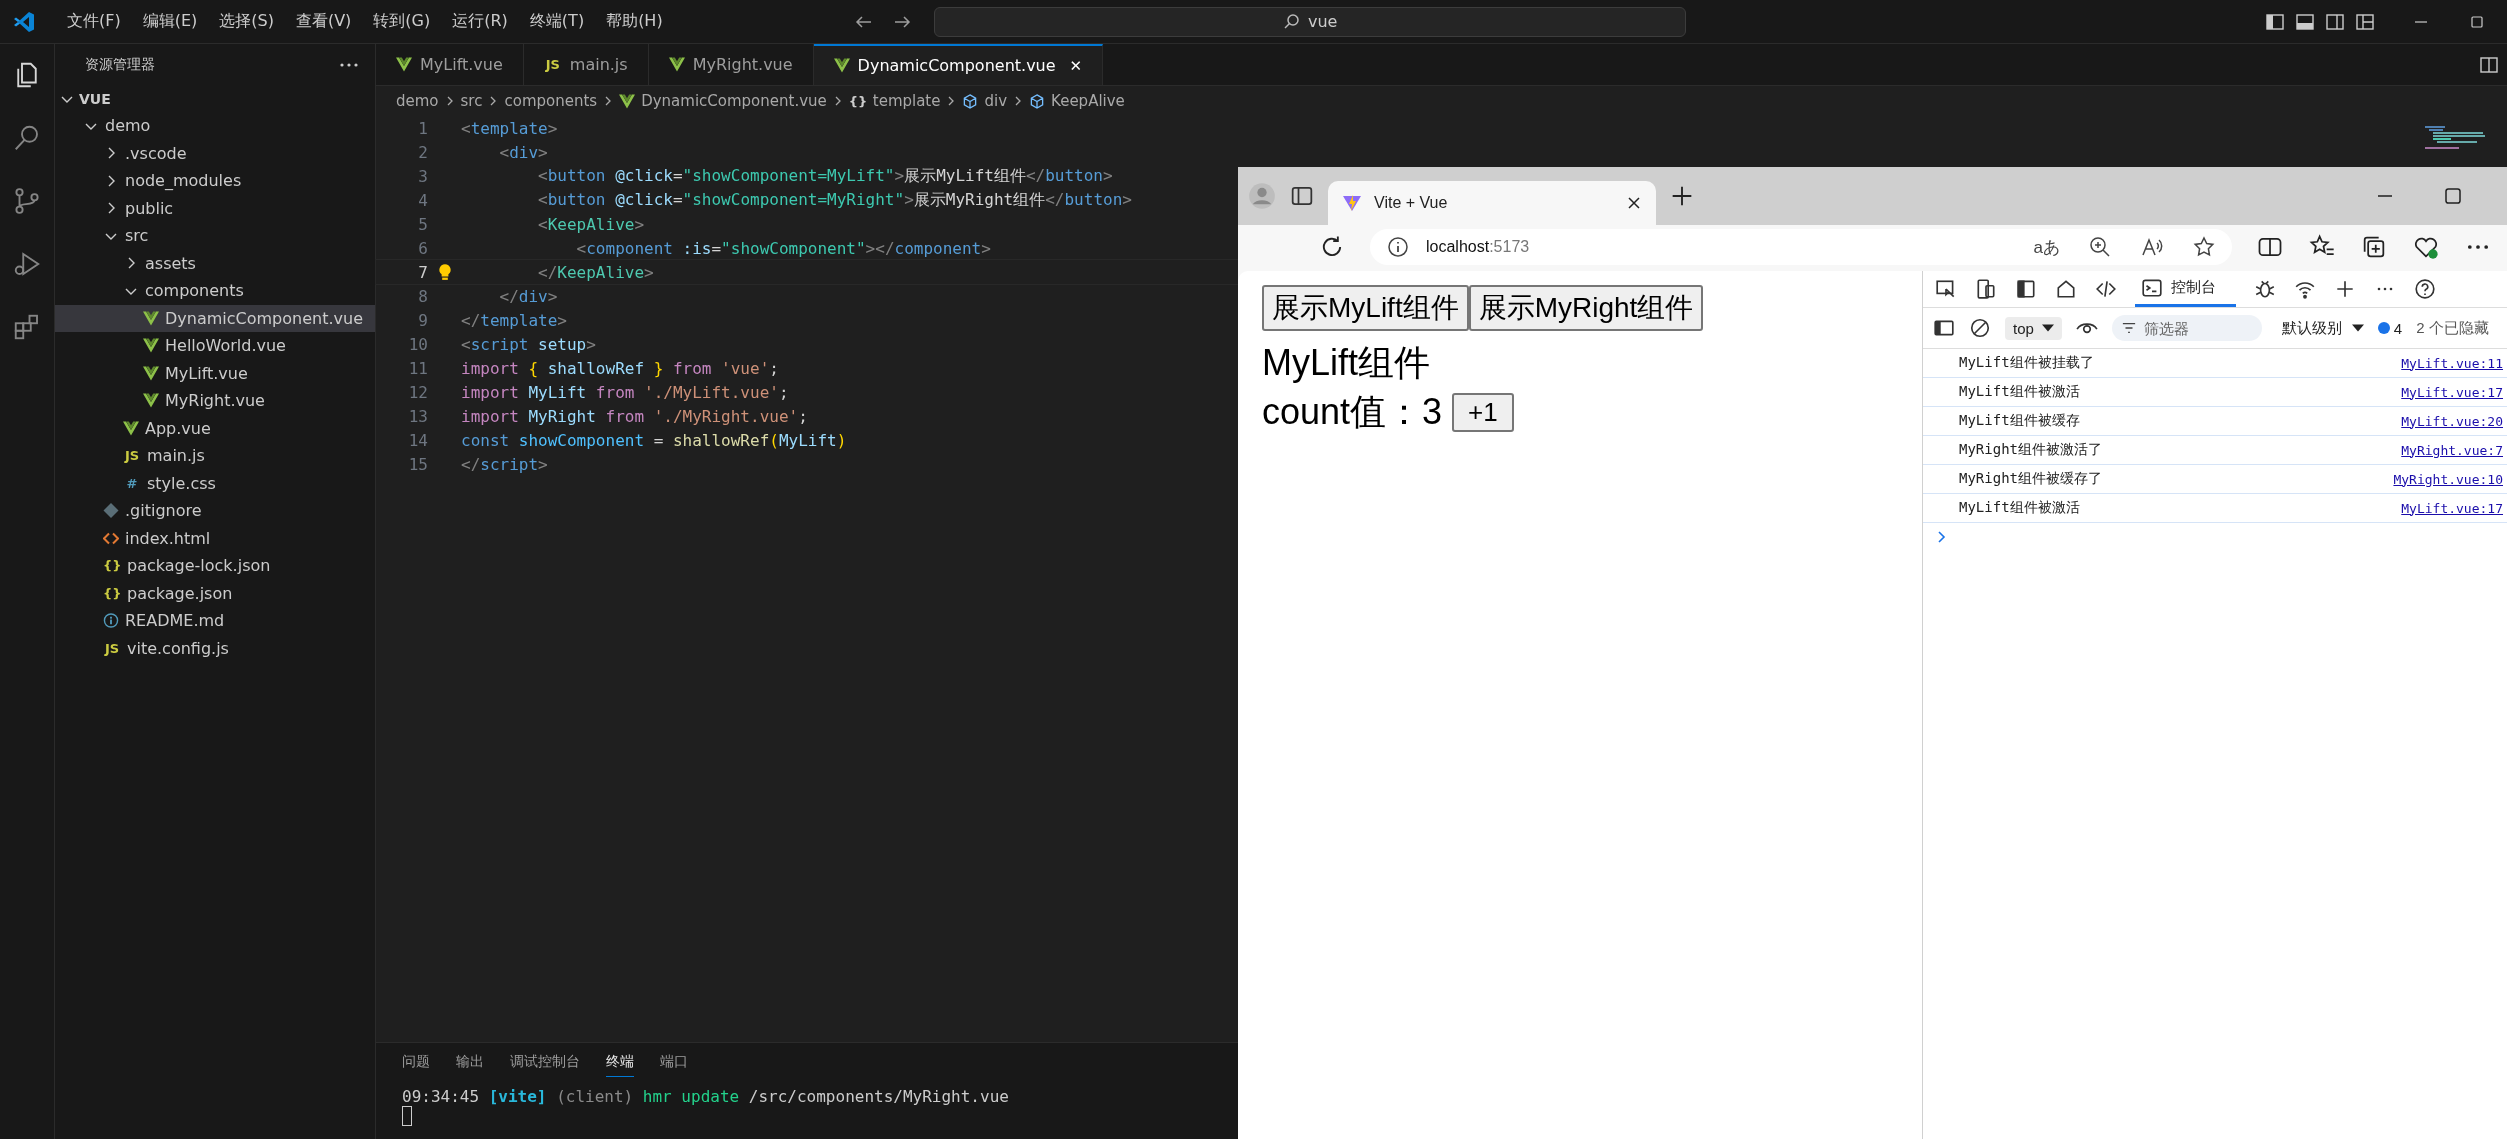 This screenshot has height=1139, width=2507. Describe the element at coordinates (94, 21) in the screenshot. I see `menu-item: 文件(F)` at that location.